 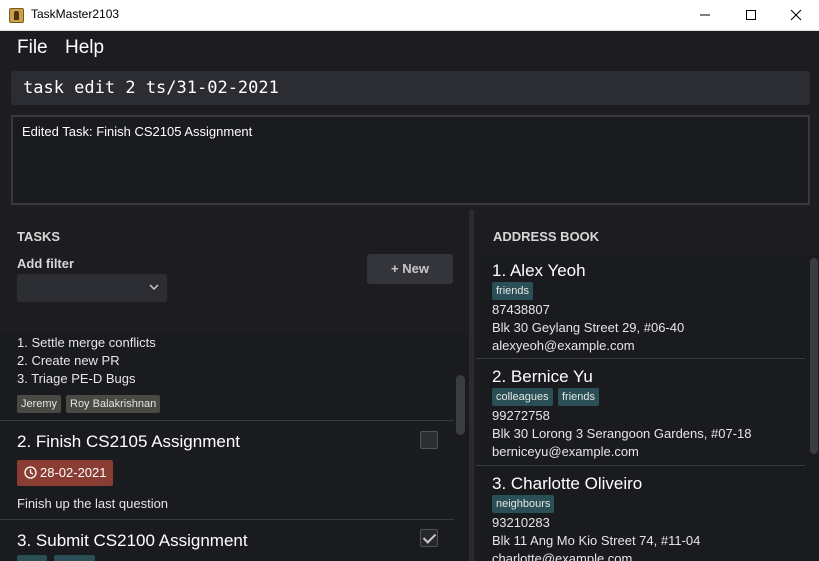 I want to click on menu-help: Help, so click(x=84, y=48).